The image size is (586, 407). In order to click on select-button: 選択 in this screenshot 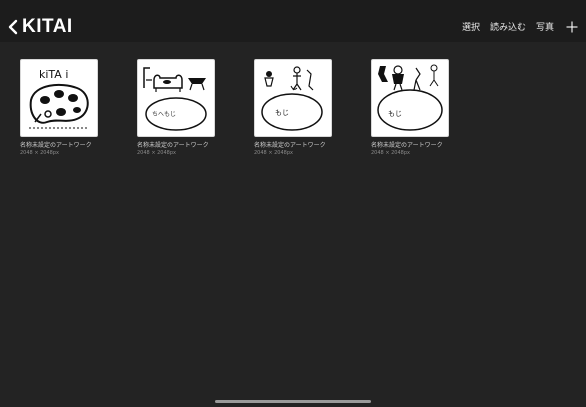, I will do `click(471, 28)`.